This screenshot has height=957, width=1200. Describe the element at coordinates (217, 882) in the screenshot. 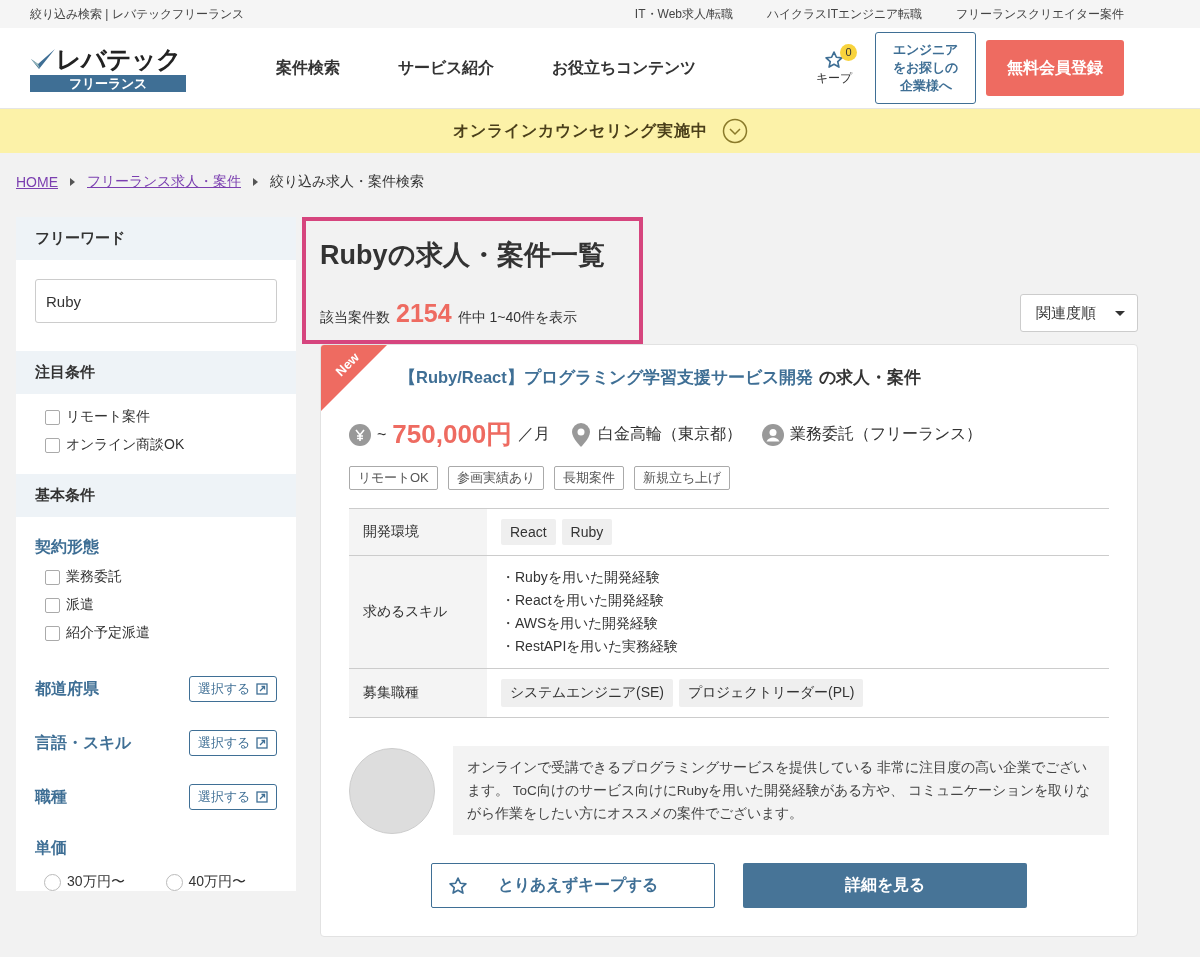

I see `radio-label: 40万円〜` at that location.